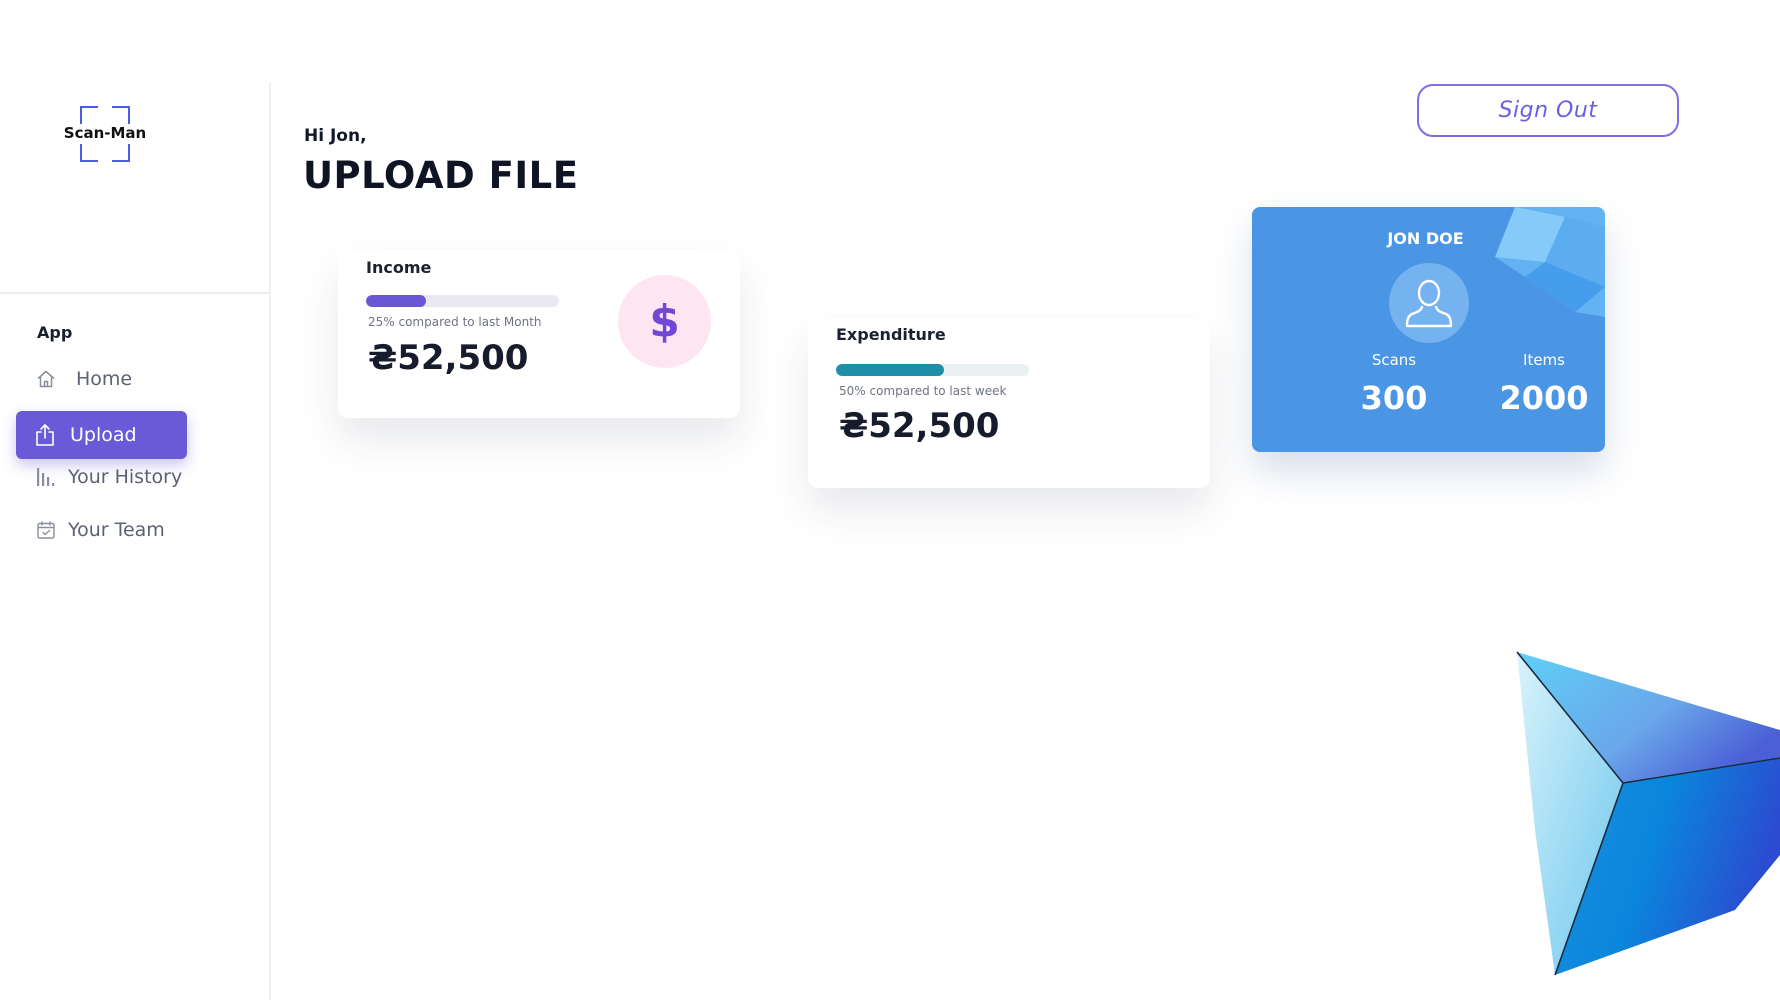  Describe the element at coordinates (1394, 398) in the screenshot. I see `scans-value: 300` at that location.